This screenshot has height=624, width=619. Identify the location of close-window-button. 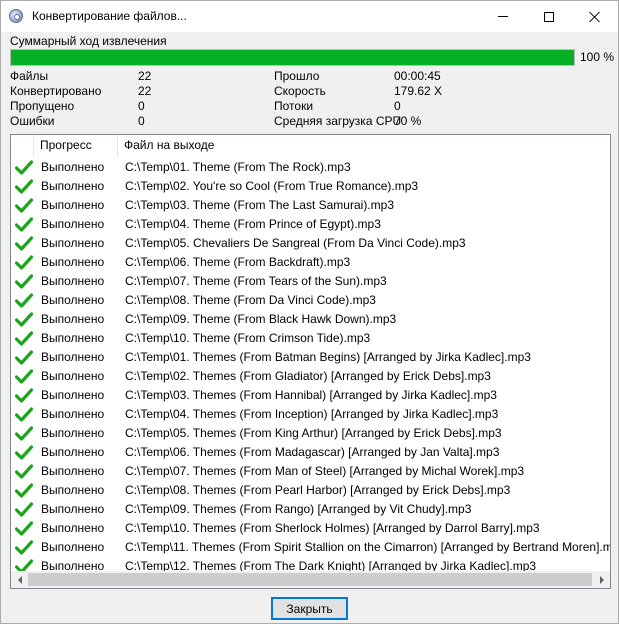
(595, 16).